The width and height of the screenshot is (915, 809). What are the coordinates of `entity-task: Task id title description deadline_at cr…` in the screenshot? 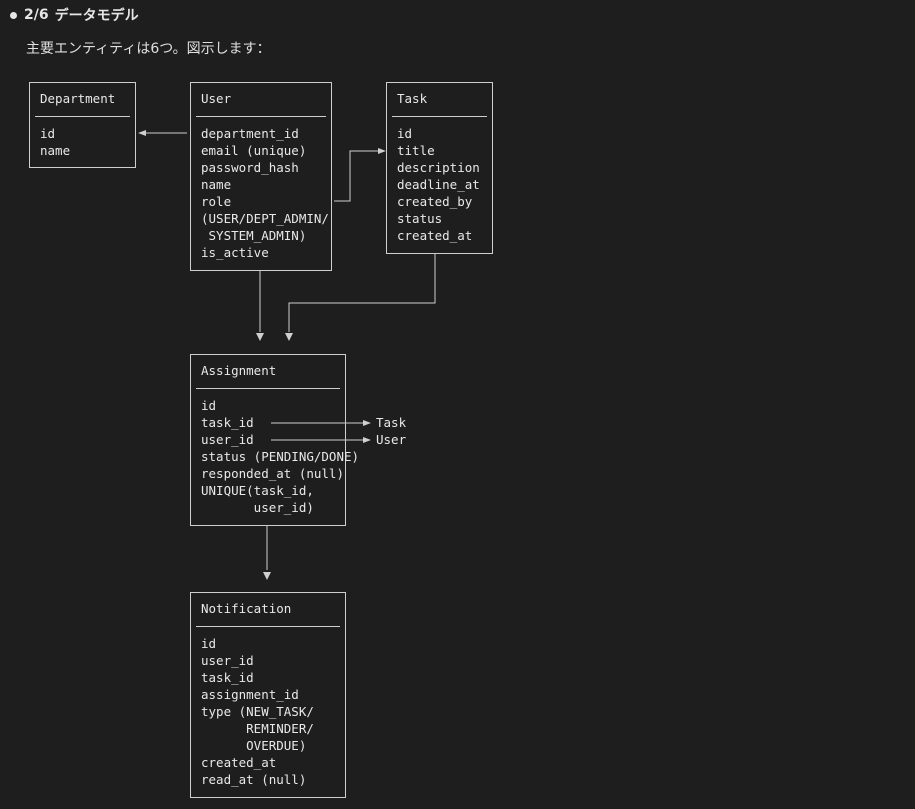 It's located at (439, 168).